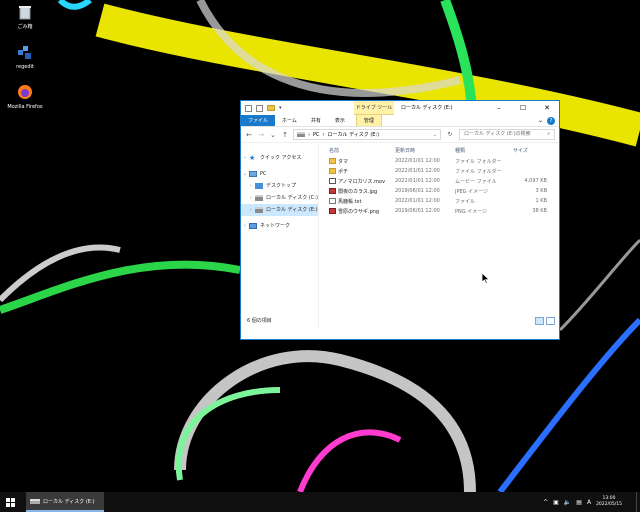 The image size is (640, 512). What do you see at coordinates (332, 201) in the screenshot?
I see `txt-icon` at bounding box center [332, 201].